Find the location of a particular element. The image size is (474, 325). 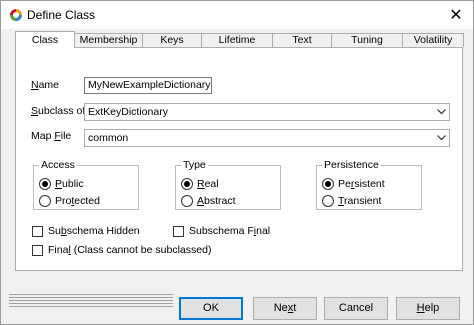

type-real-radio: Real is located at coordinates (200, 184).